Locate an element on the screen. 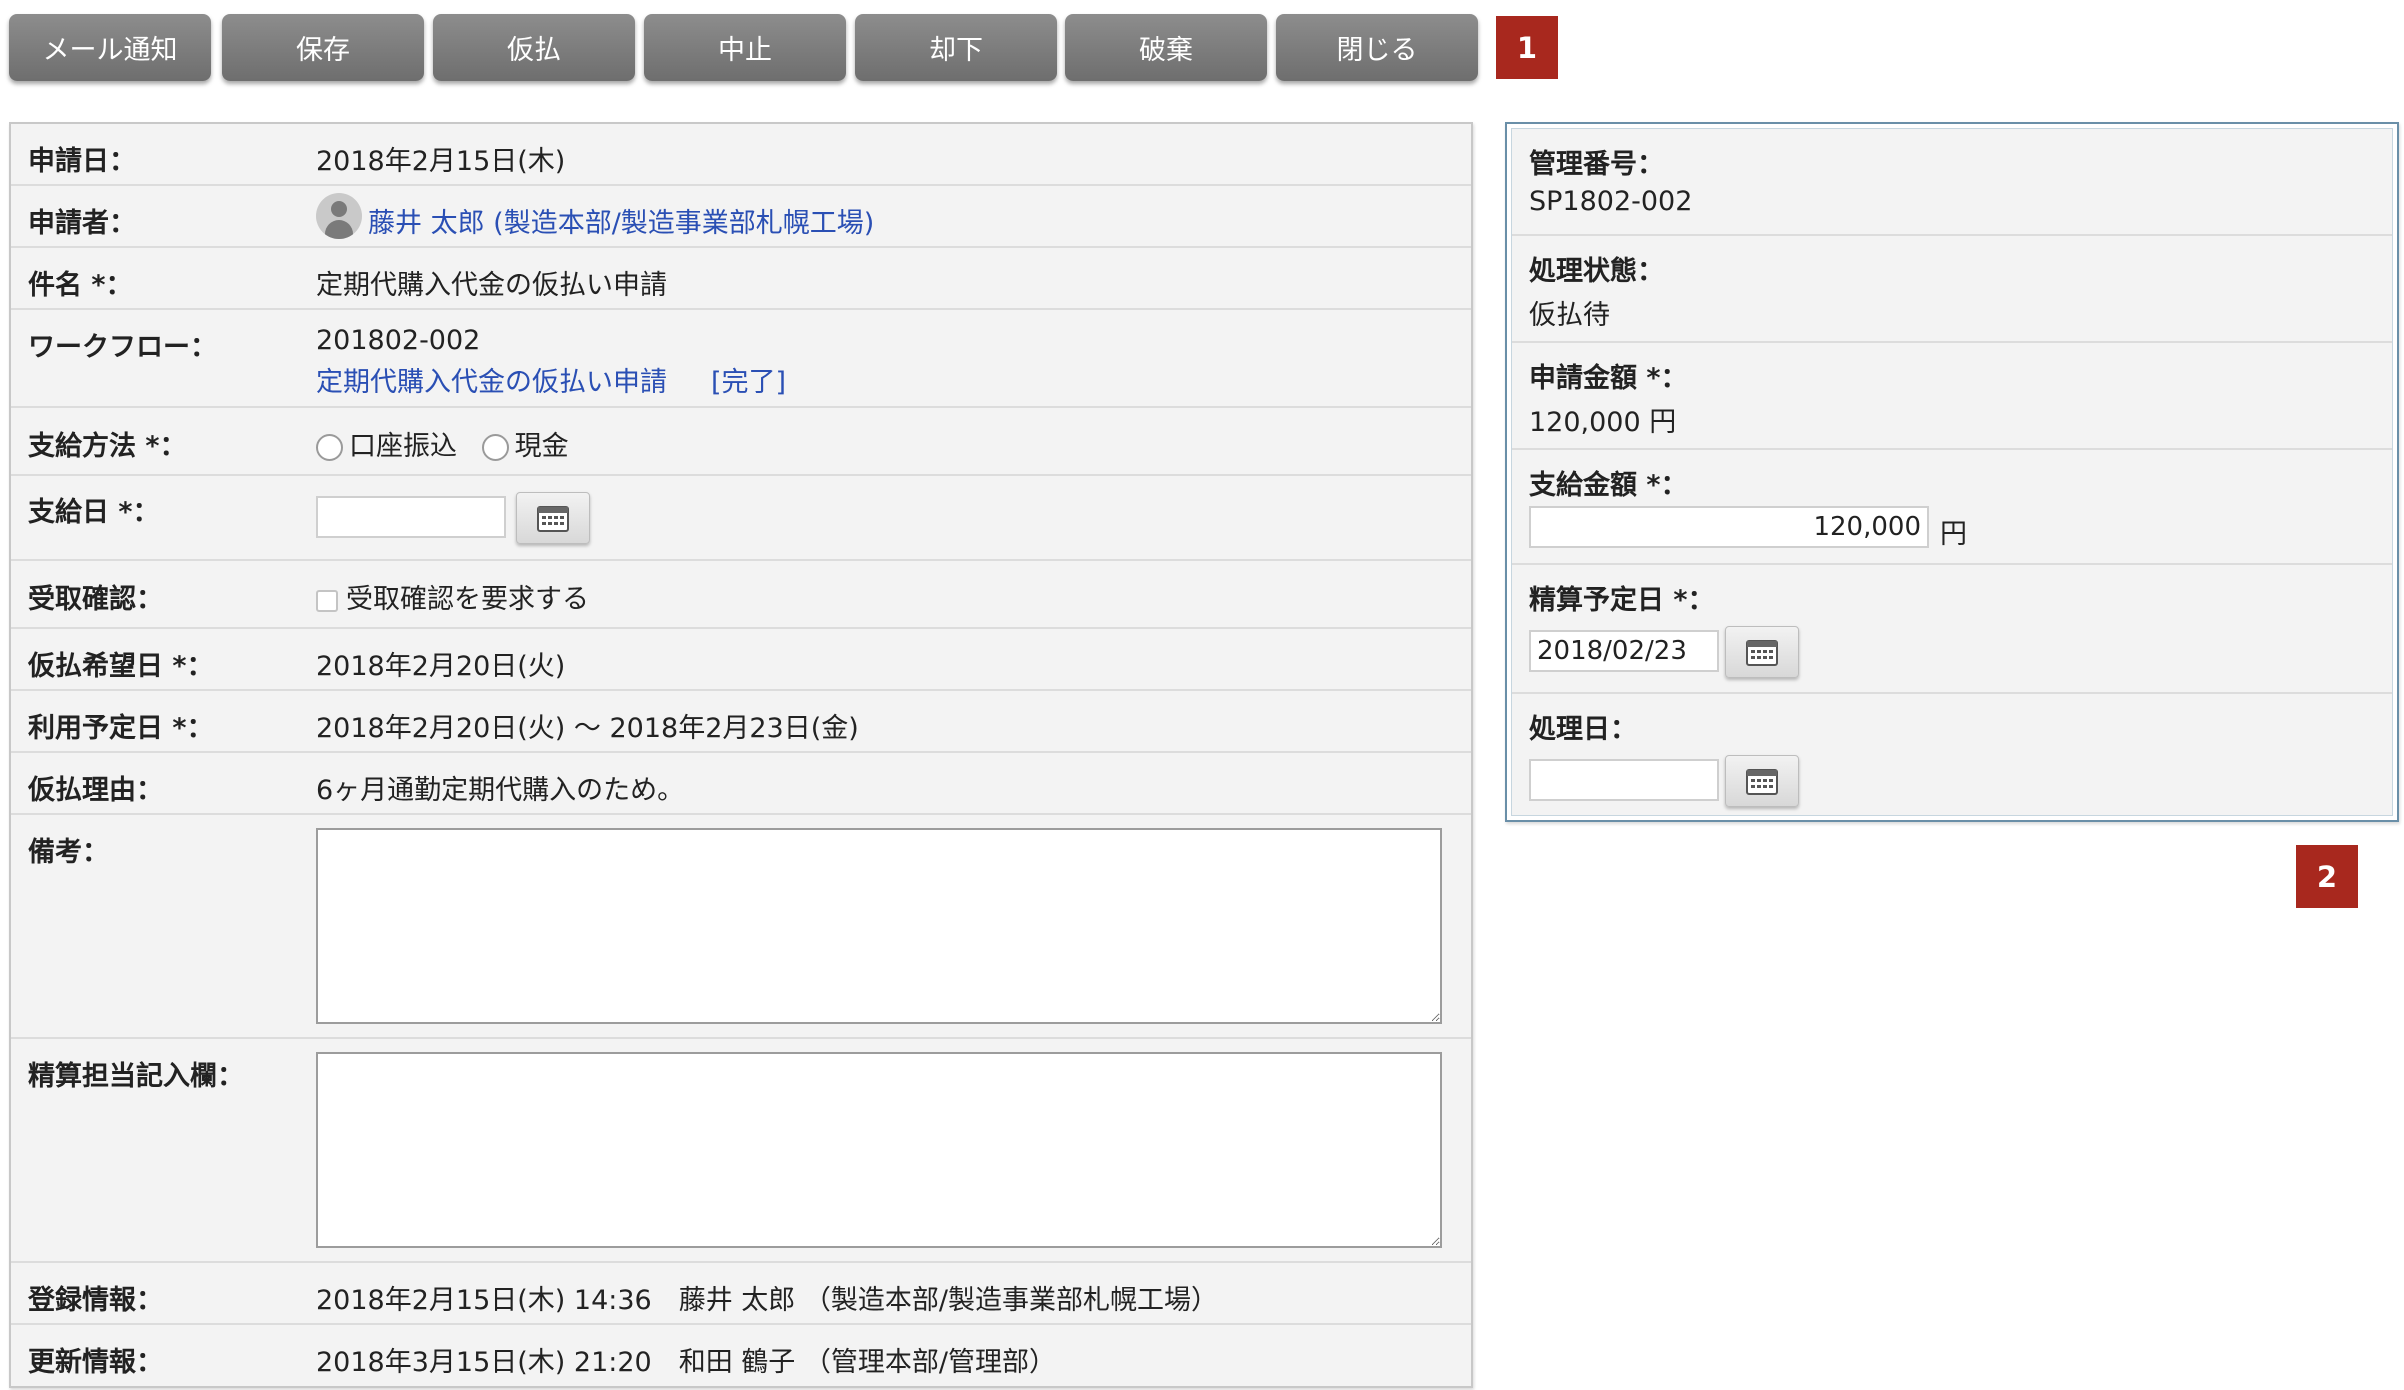 Image resolution: width=2404 pixels, height=1390 pixels. row-remarks: 備考： is located at coordinates (741, 927).